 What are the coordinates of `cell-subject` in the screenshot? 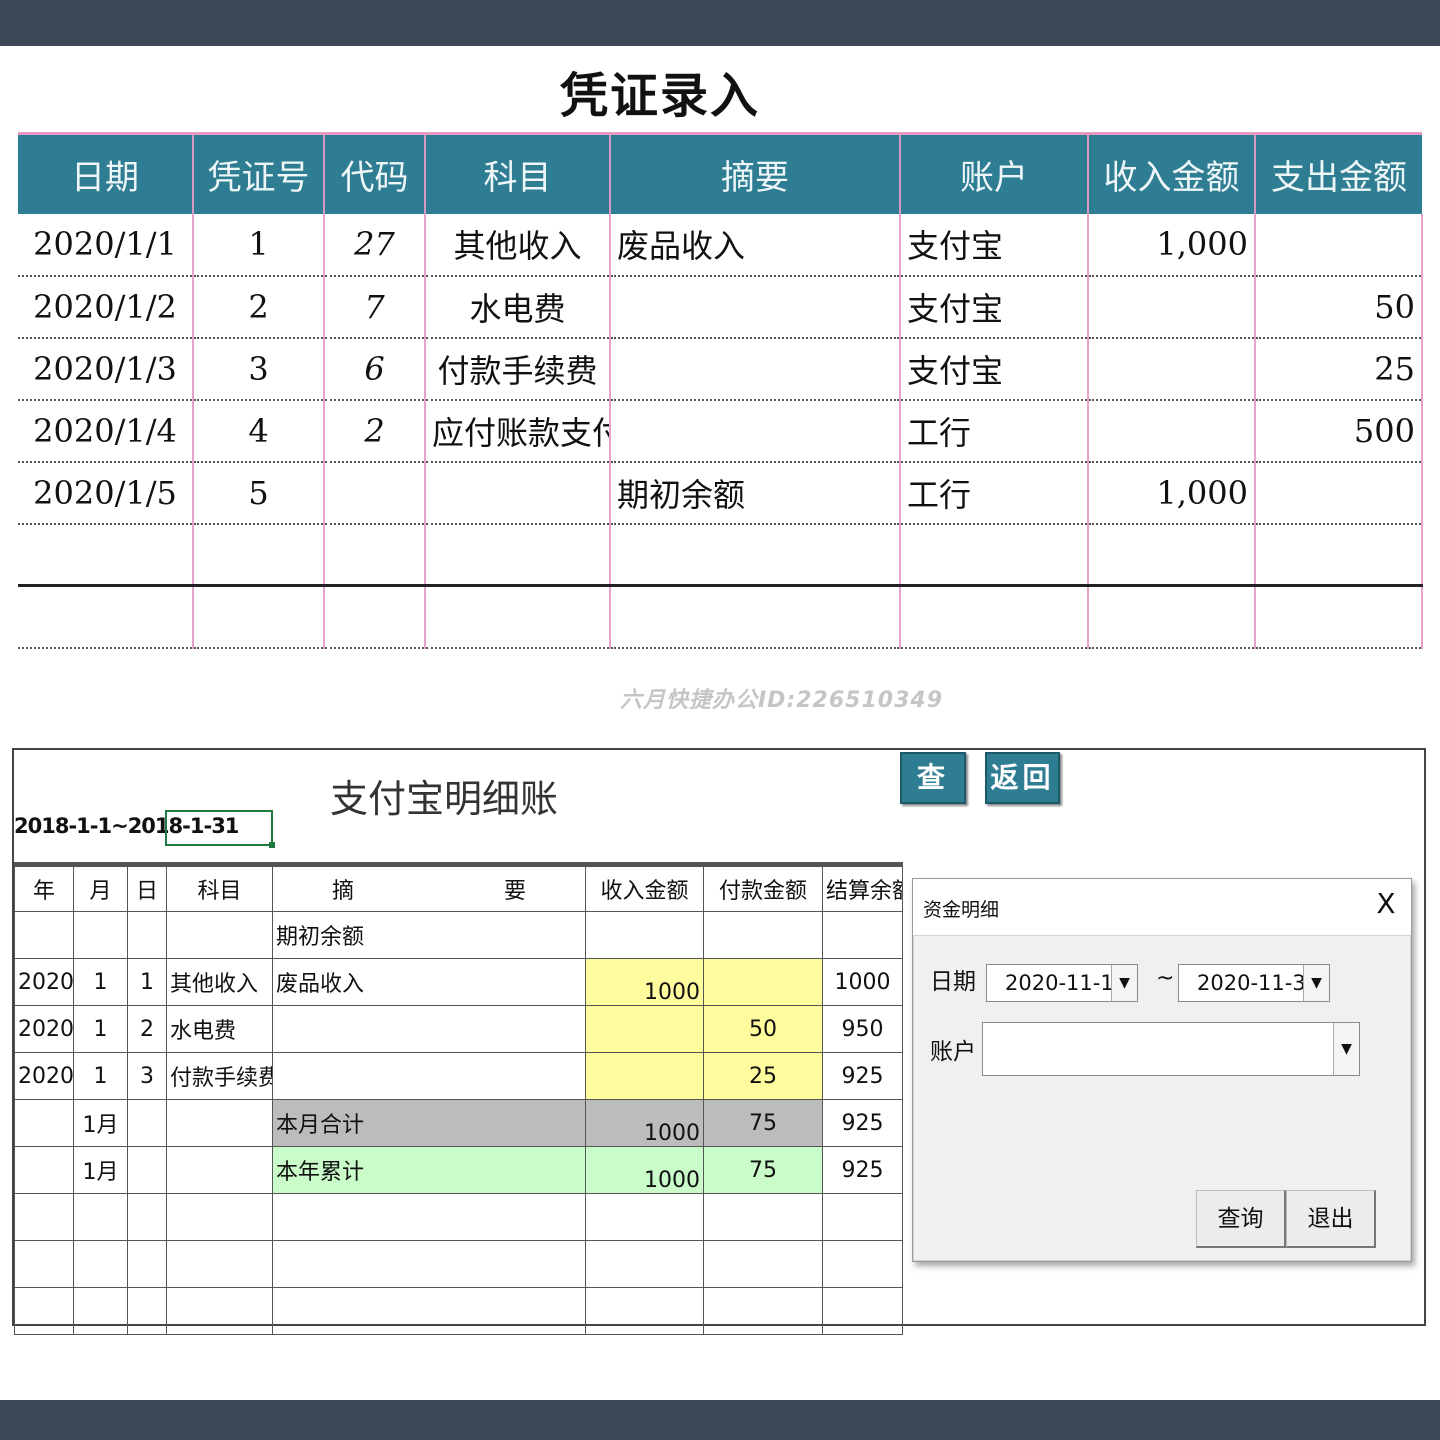 It's located at (517, 493).